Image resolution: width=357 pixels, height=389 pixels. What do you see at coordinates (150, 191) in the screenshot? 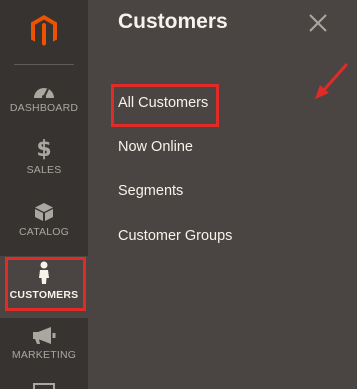
I see `link-segments: Segments` at bounding box center [150, 191].